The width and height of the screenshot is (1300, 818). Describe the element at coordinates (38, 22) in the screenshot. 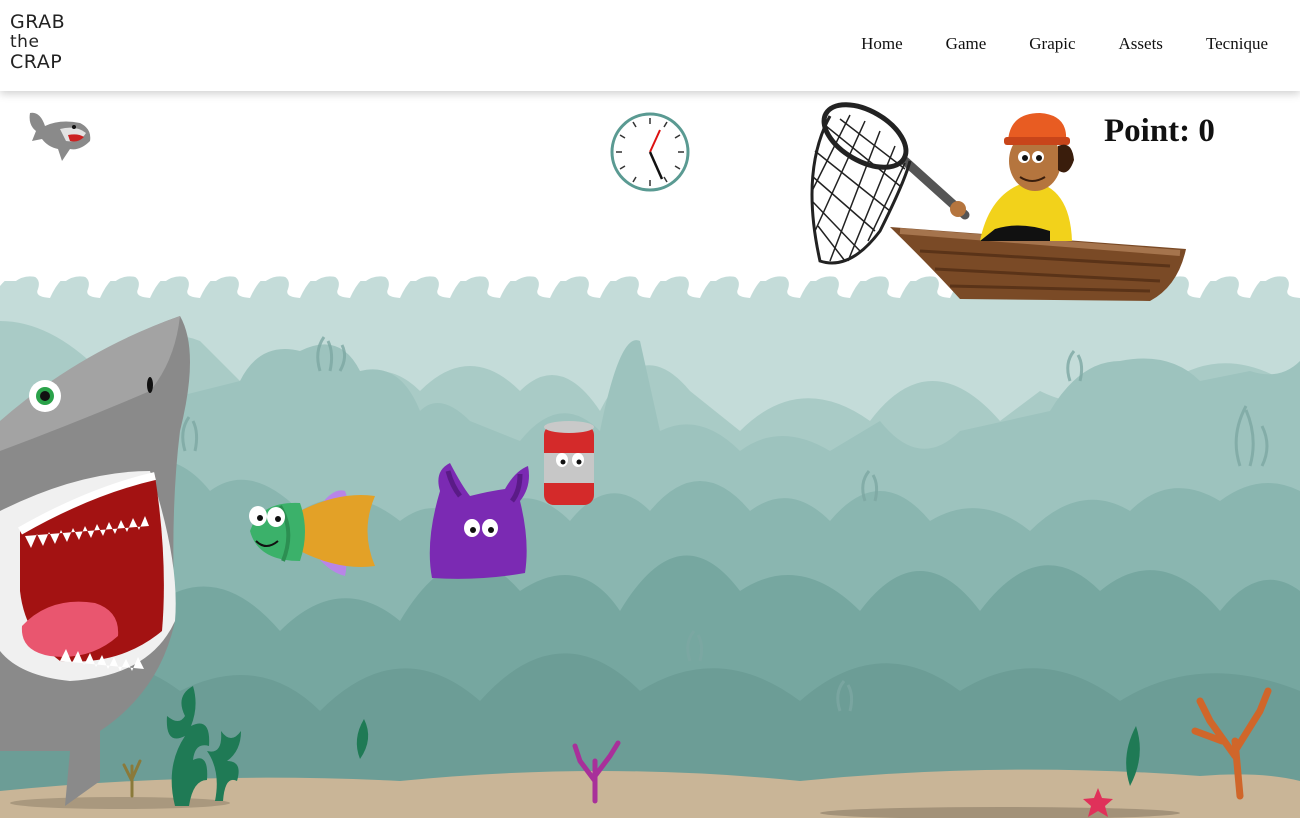

I see `logo-line-grab: GRAB` at that location.